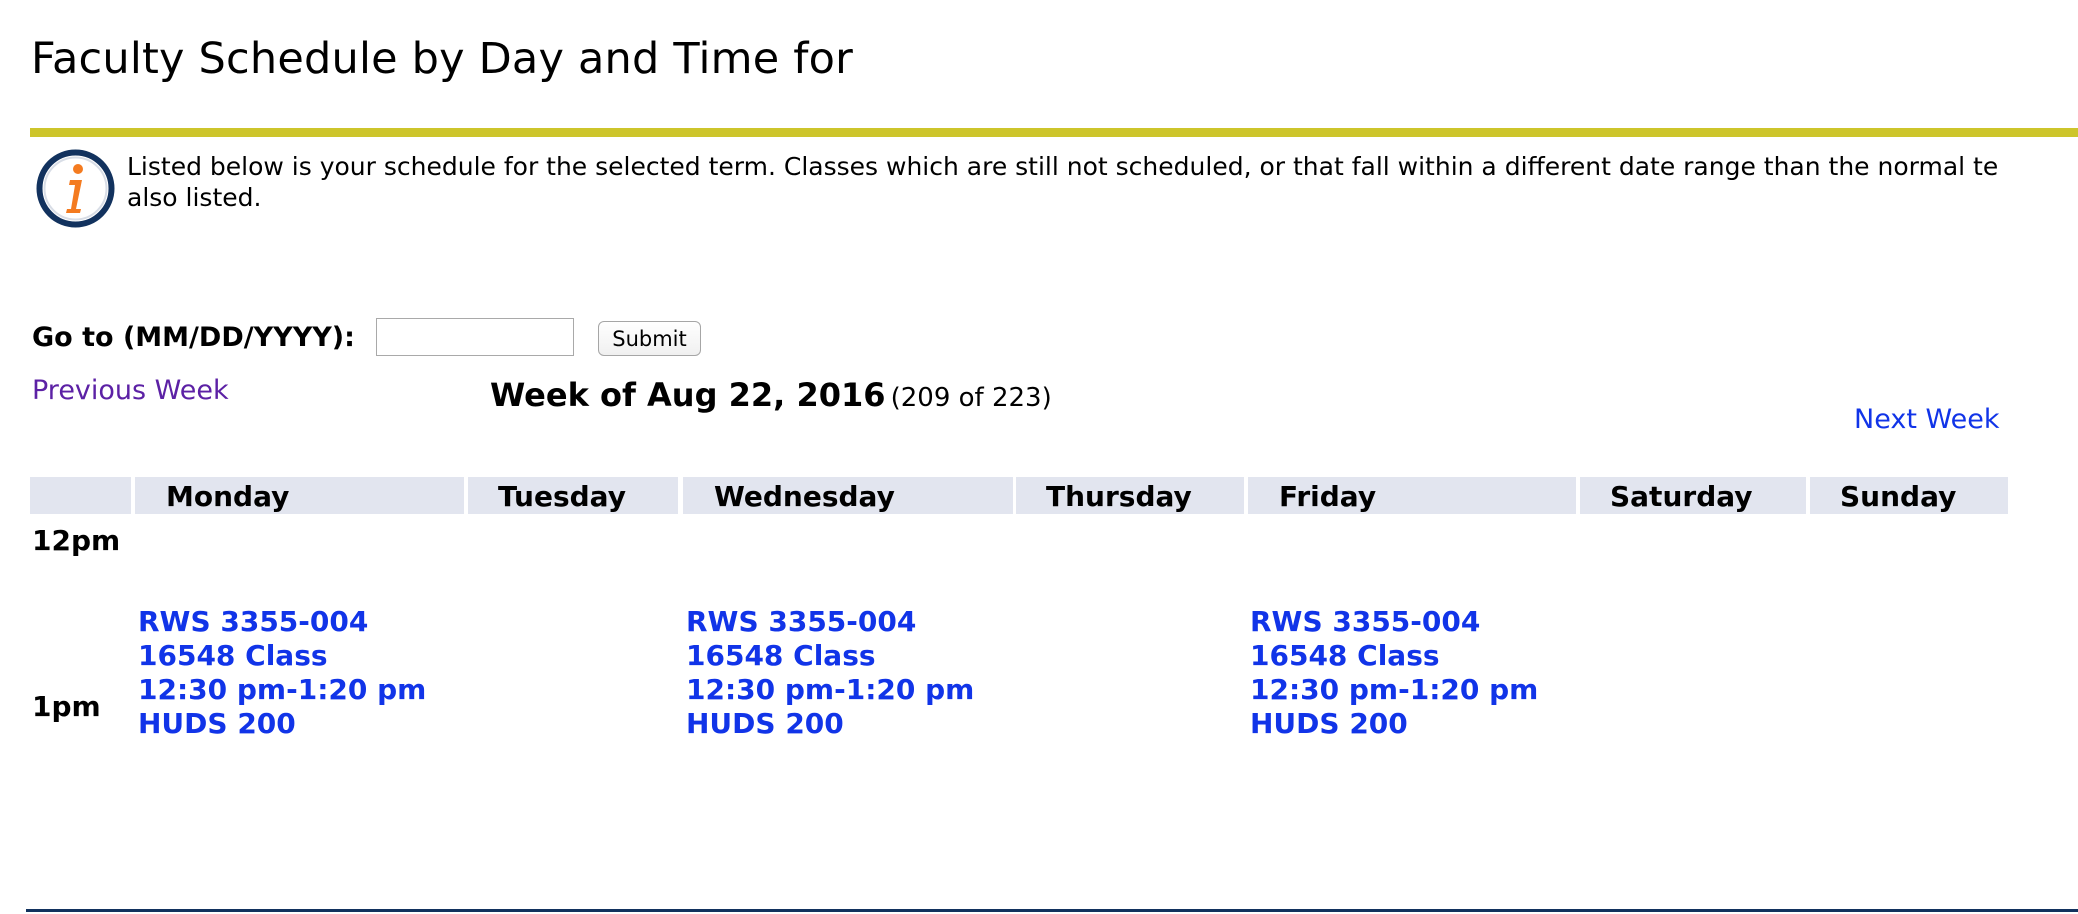  I want to click on info-icon, so click(75, 188).